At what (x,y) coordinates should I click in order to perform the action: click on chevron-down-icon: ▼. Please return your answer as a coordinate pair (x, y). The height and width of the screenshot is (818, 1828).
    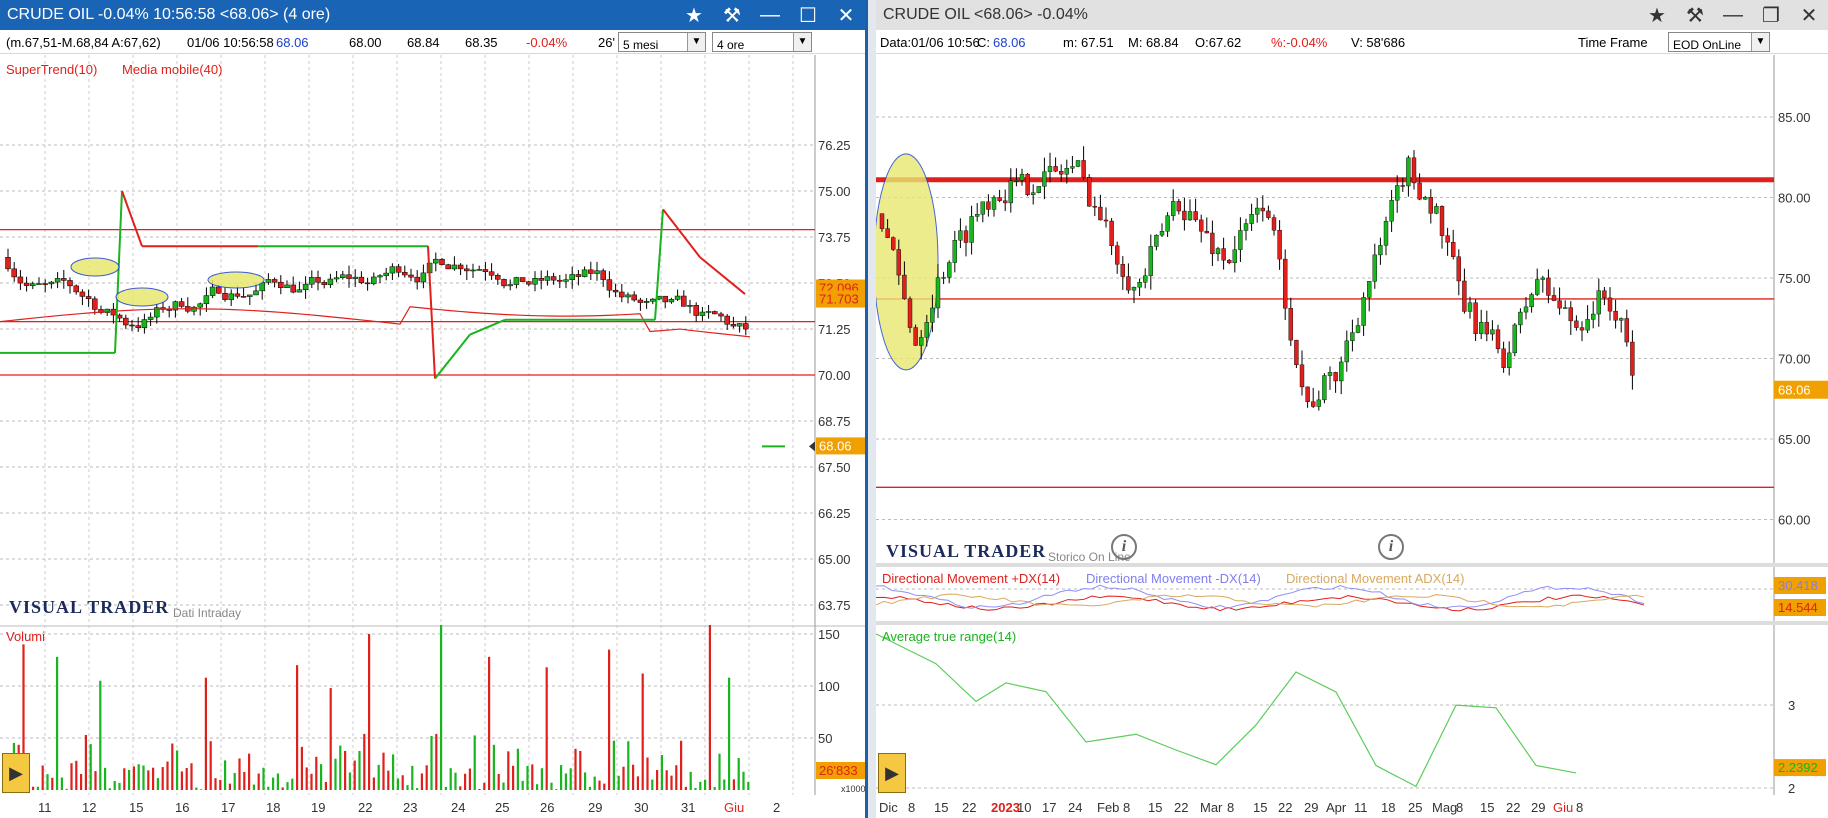
    Looking at the image, I should click on (1760, 42).